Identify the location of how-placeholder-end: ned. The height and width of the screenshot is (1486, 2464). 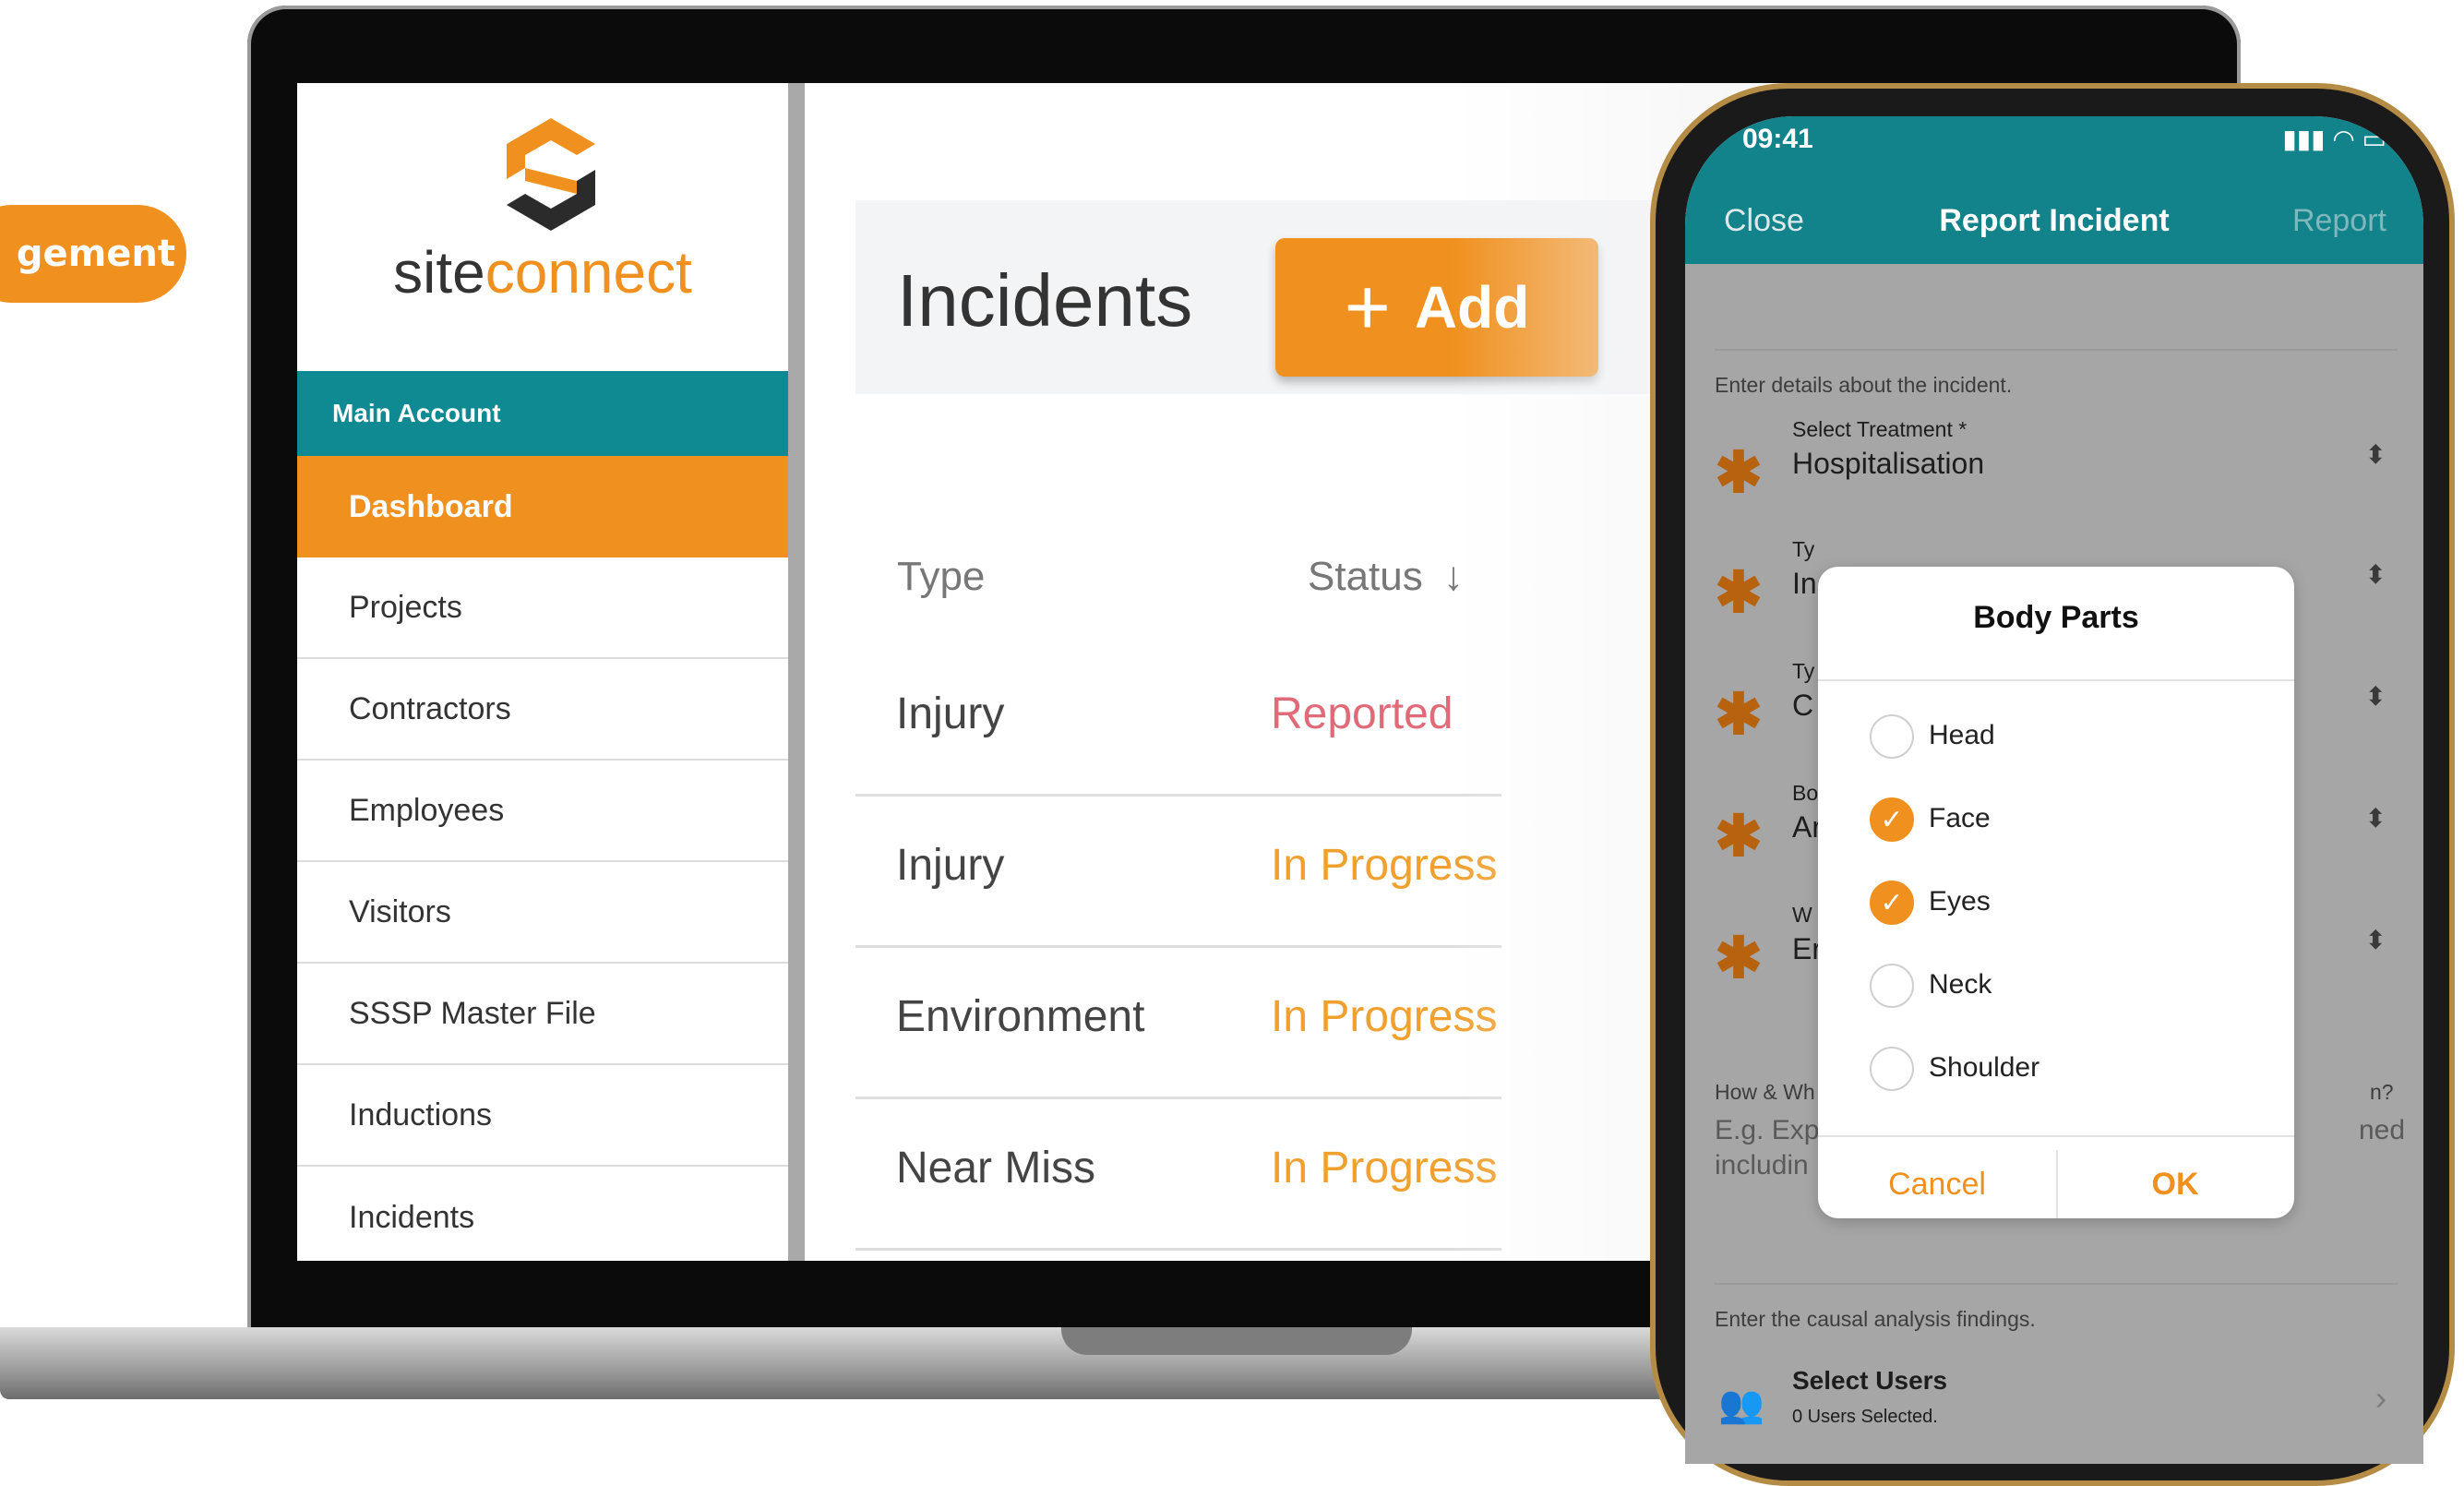
(2382, 1130).